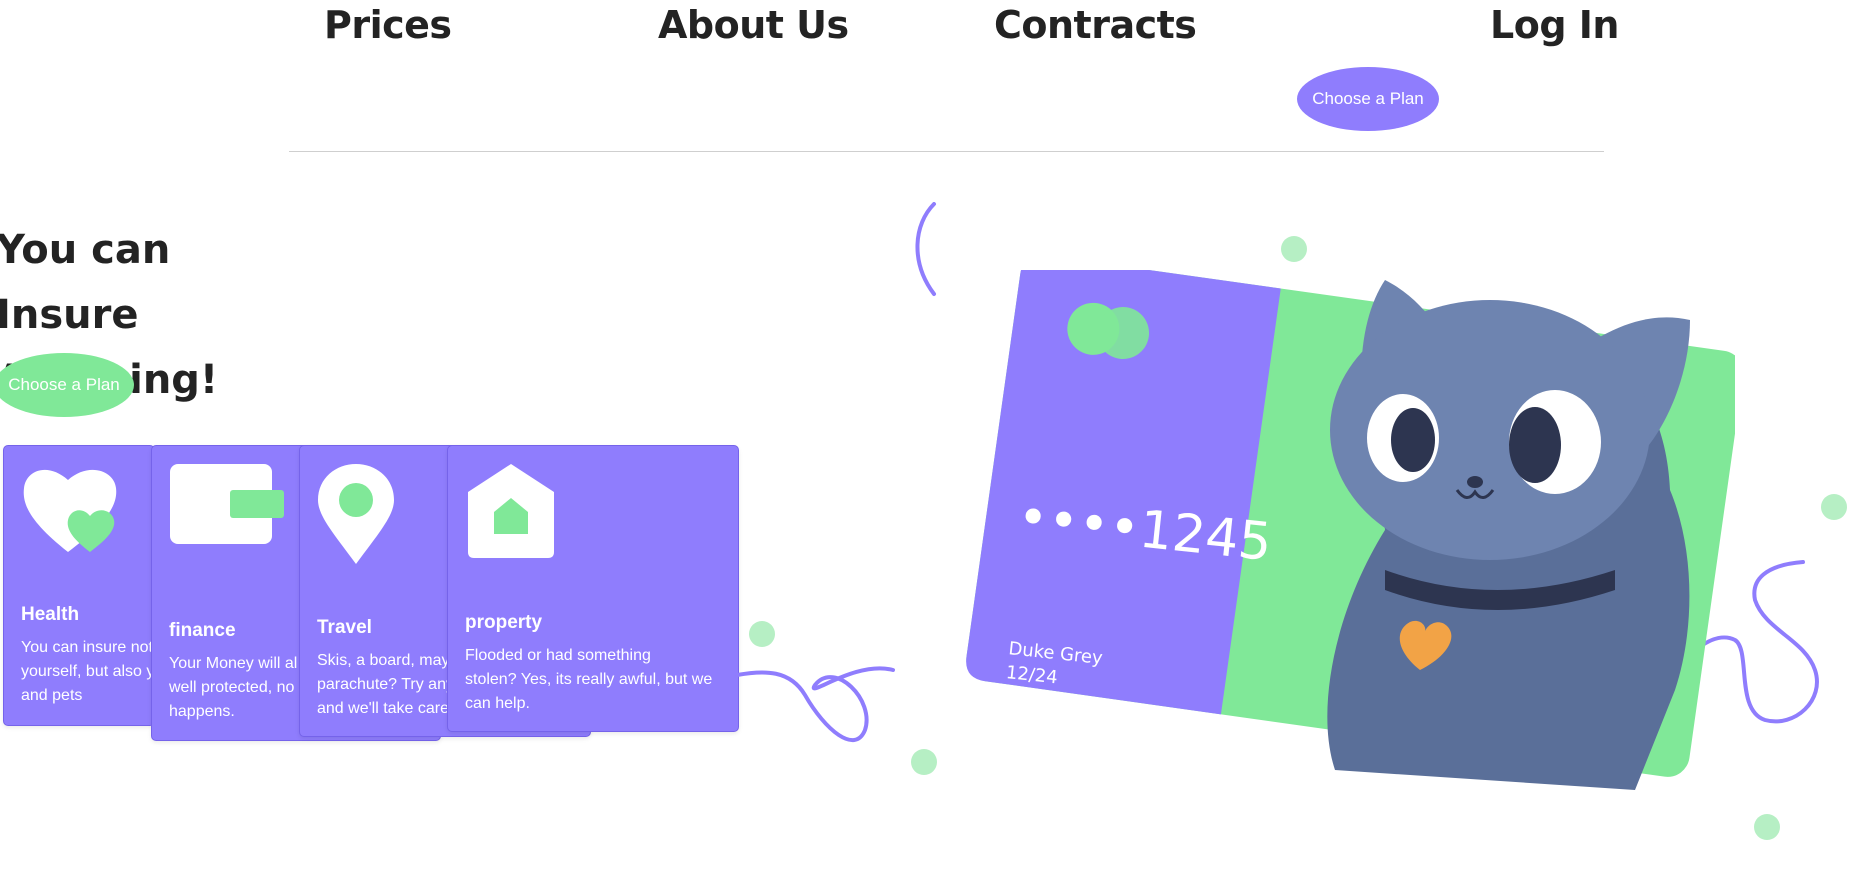 The image size is (1862, 877). I want to click on card-holder-block: Duke Grey 12/24, so click(1054, 666).